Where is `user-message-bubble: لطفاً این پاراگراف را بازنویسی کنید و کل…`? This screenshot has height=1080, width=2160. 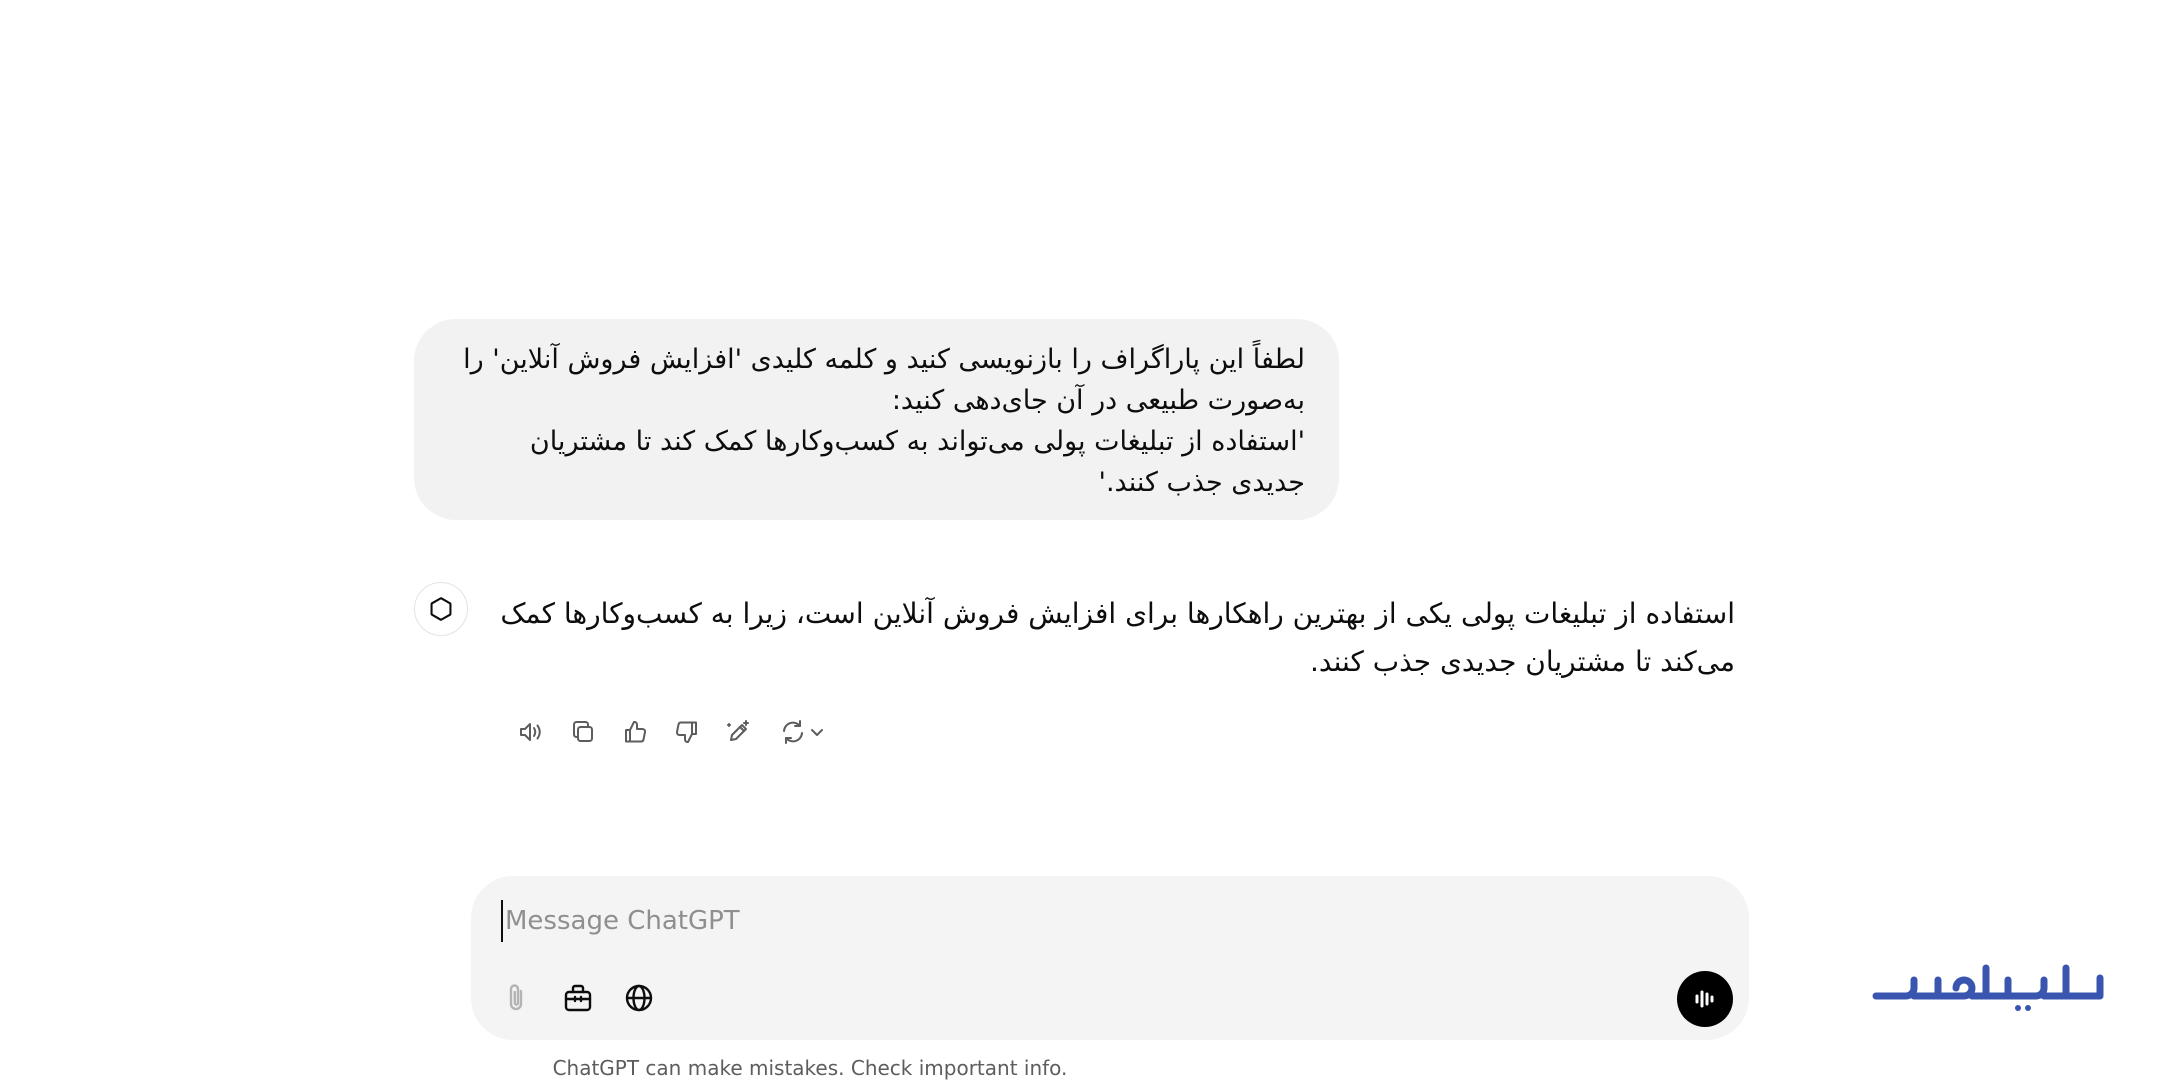 user-message-bubble: لطفاً این پاراگراف را بازنویسی کنید و کل… is located at coordinates (876, 419).